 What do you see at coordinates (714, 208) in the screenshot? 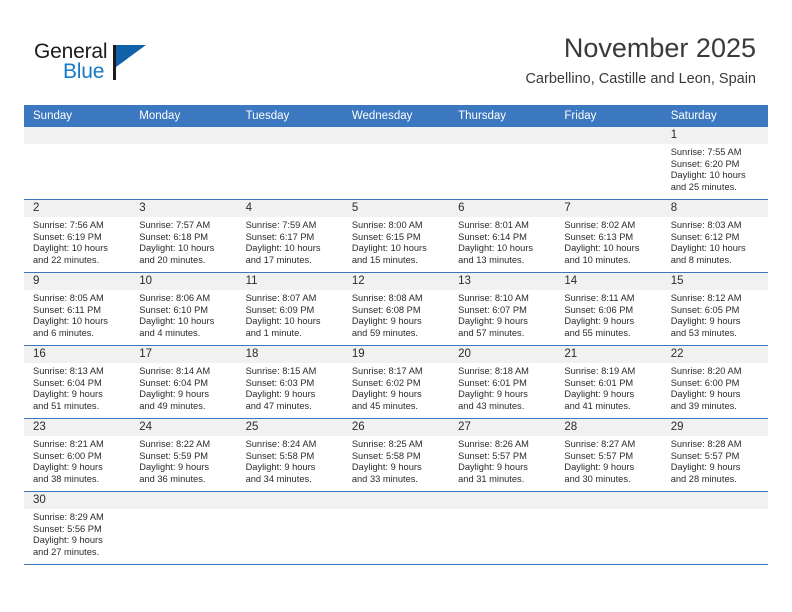
I see `day-number: 8` at bounding box center [714, 208].